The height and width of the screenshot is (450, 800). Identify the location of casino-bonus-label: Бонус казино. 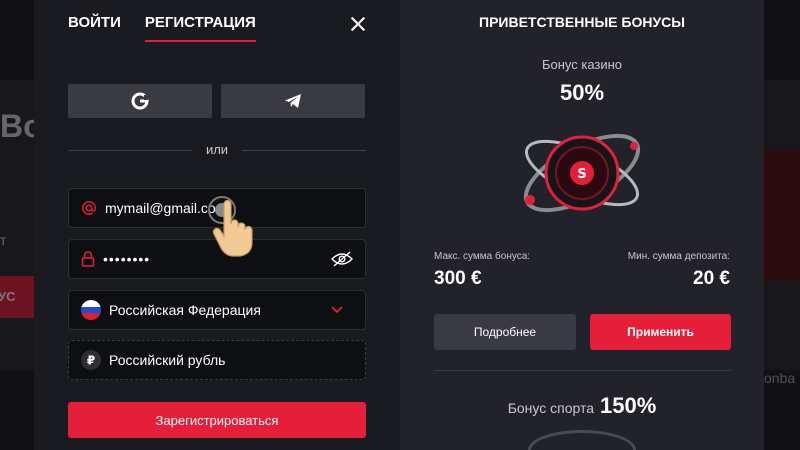
(582, 64).